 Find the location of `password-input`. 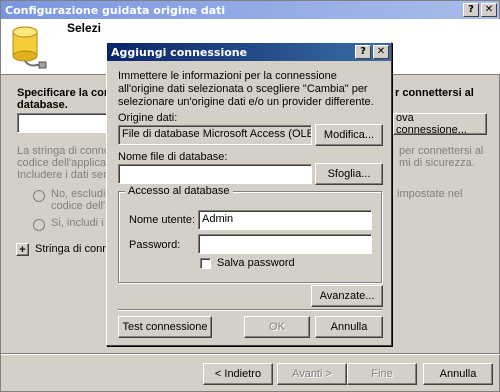

password-input is located at coordinates (285, 244).